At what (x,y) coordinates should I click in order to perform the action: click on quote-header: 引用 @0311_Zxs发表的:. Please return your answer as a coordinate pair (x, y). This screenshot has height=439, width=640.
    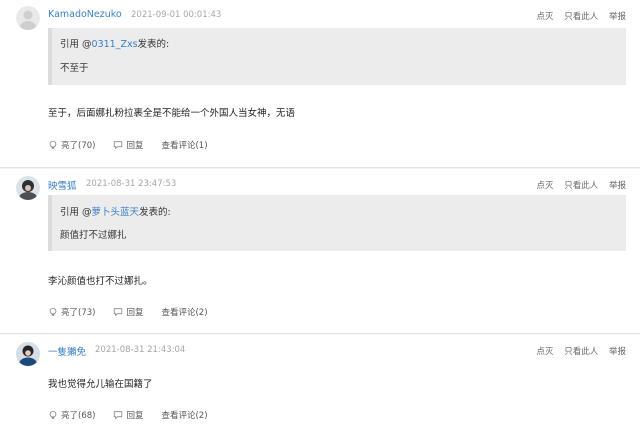
    Looking at the image, I should click on (114, 43).